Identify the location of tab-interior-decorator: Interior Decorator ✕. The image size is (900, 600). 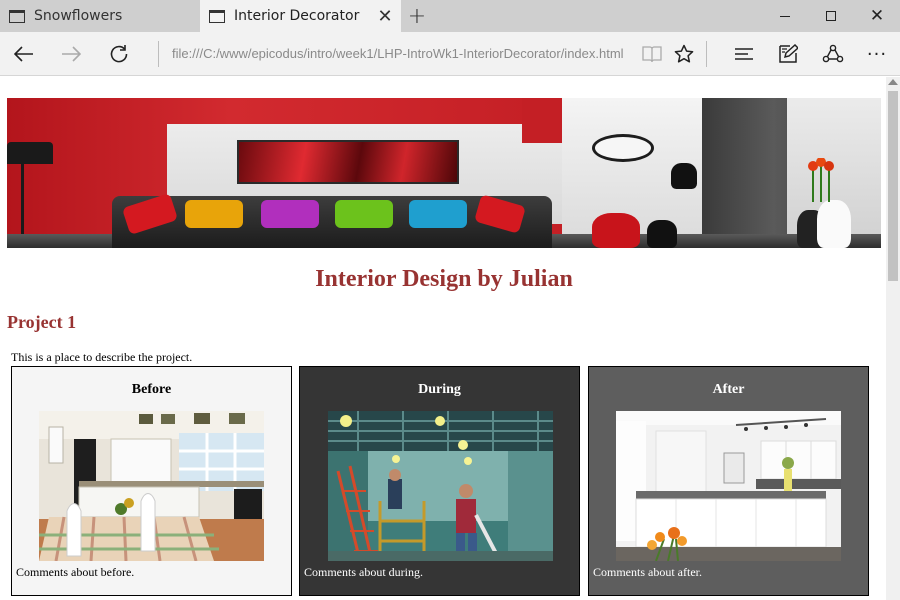
(300, 16).